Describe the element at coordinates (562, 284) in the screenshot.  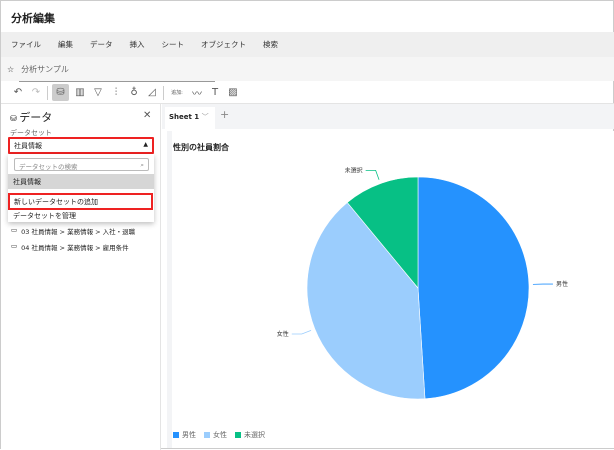
I see `data-label: 男性` at that location.